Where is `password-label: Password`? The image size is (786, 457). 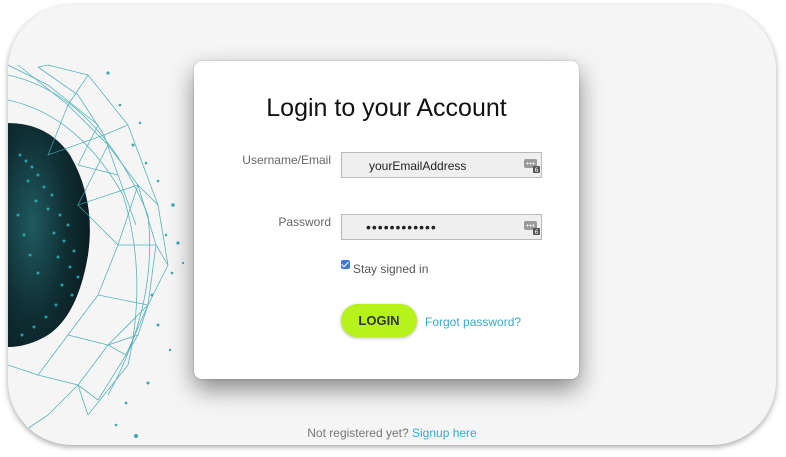 password-label: Password is located at coordinates (304, 222).